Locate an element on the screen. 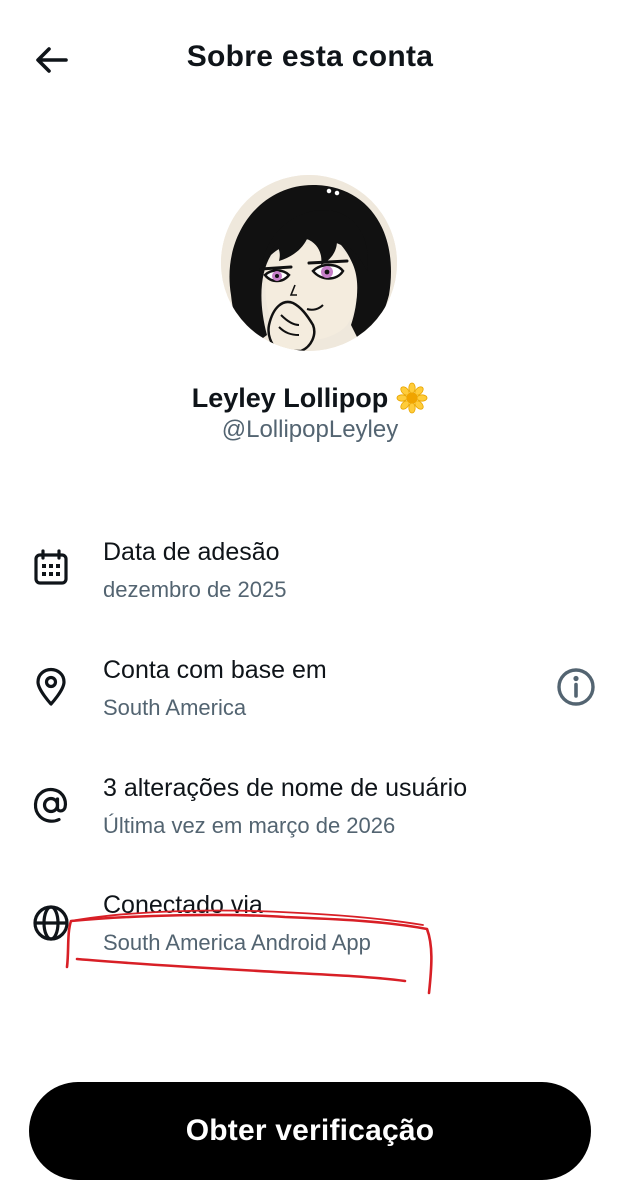 This screenshot has width=620, height=1200. user-handle: @LollipopLeyley is located at coordinates (310, 429).